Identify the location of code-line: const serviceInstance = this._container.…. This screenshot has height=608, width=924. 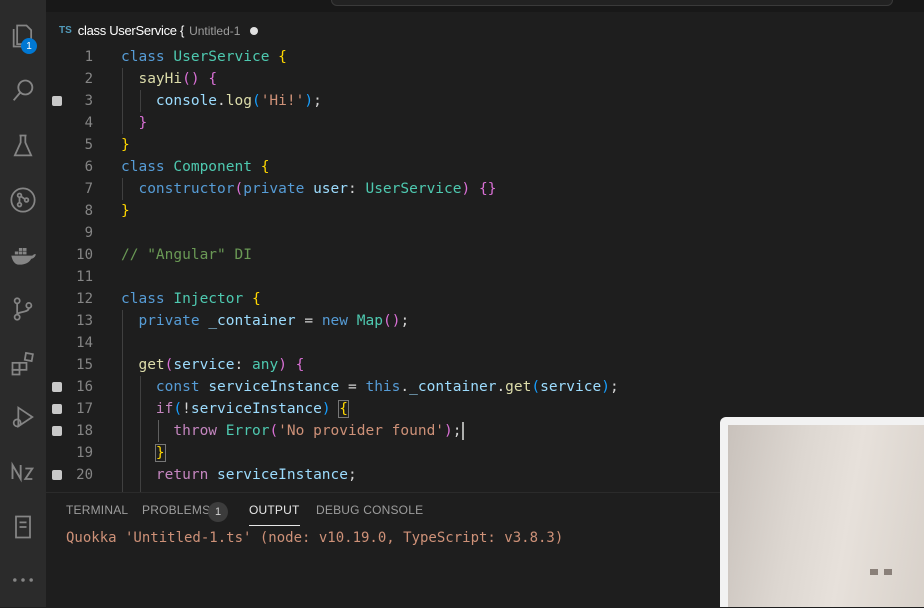
(387, 387).